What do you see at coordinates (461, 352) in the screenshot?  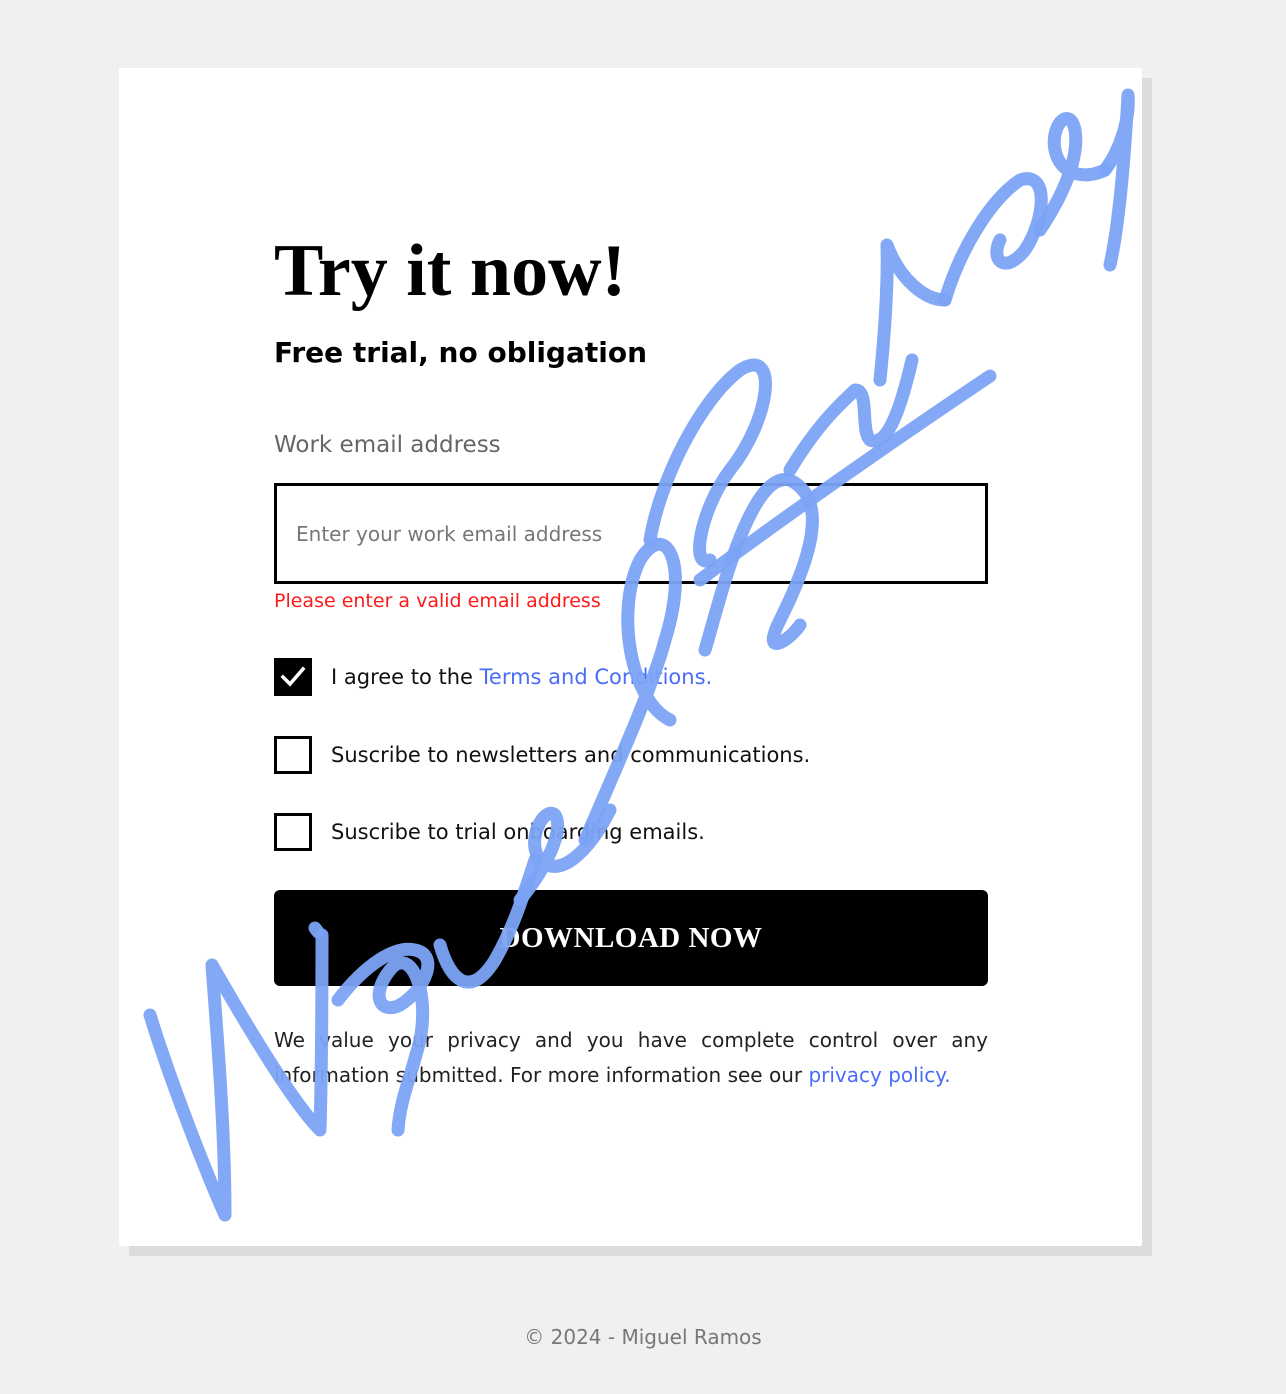 I see `page-subtitle: Free trial, no obligation` at bounding box center [461, 352].